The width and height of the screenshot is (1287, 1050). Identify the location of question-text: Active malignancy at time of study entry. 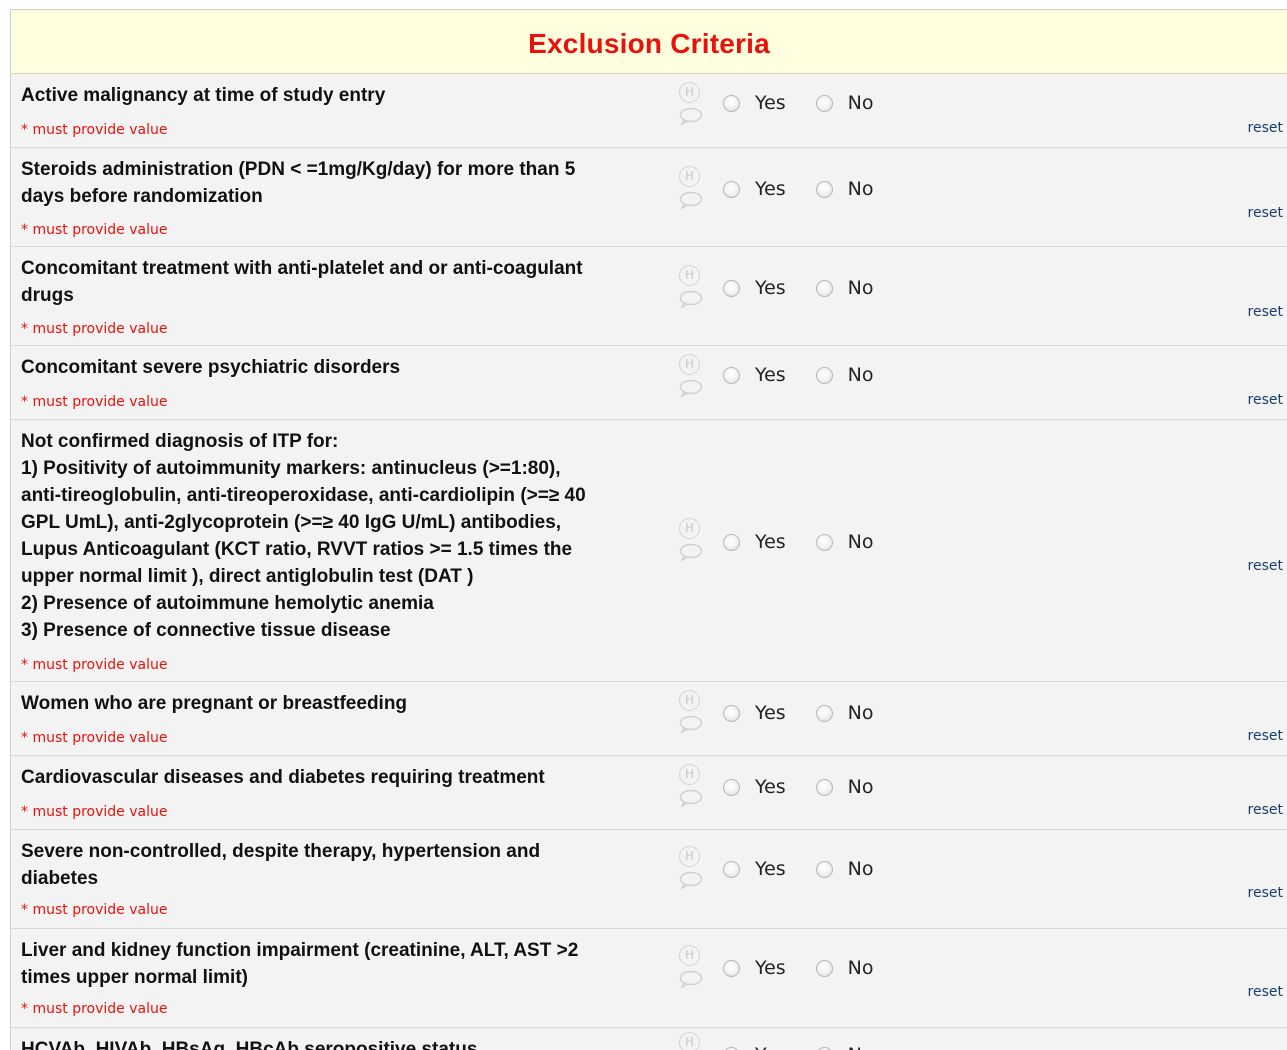
(203, 95).